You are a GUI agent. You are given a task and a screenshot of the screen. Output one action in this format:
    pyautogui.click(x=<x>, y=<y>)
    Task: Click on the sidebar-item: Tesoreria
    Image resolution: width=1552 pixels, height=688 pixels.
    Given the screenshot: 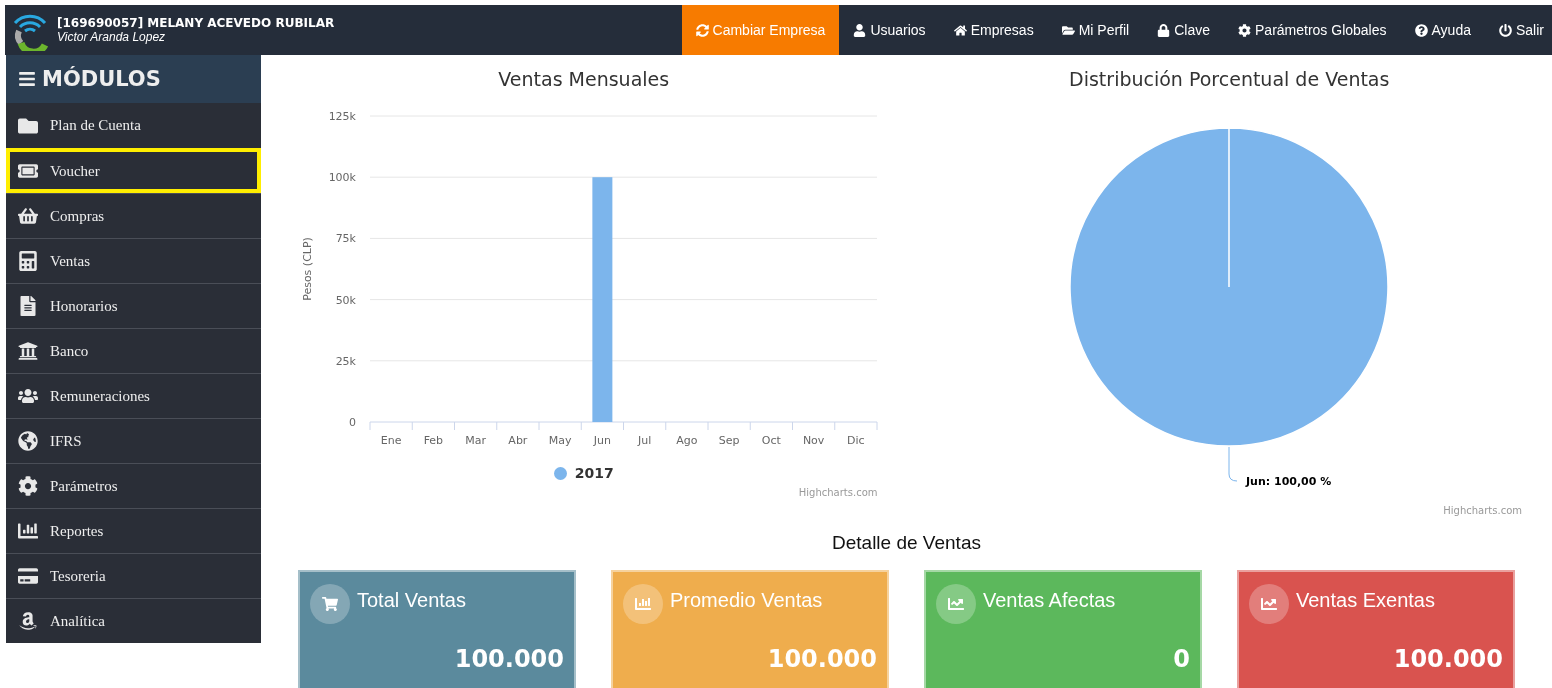 What is the action you would take?
    pyautogui.click(x=133, y=575)
    